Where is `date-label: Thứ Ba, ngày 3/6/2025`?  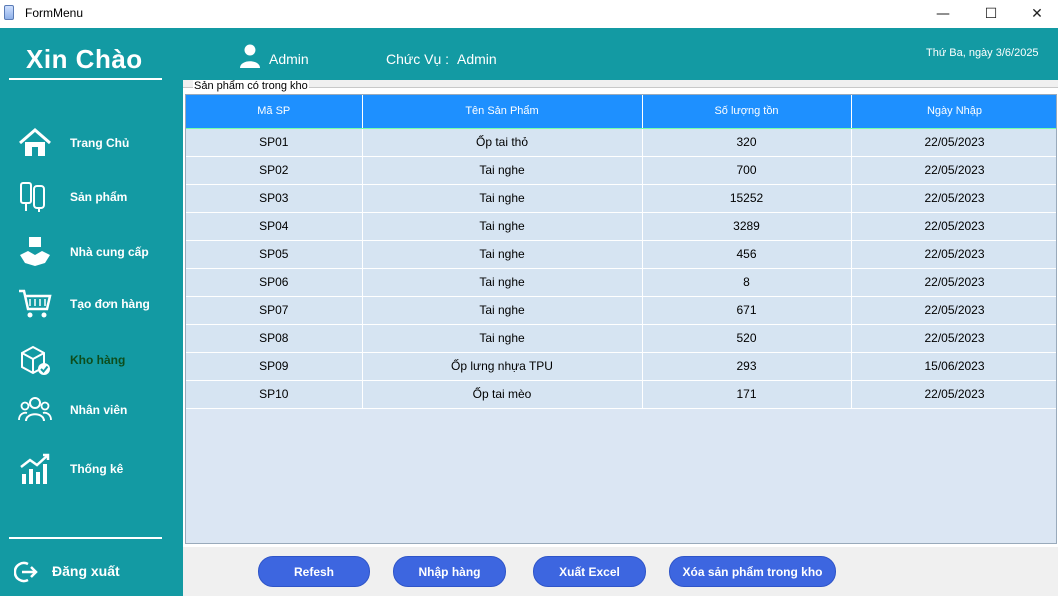
date-label: Thứ Ba, ngày 3/6/2025 is located at coordinates (982, 53).